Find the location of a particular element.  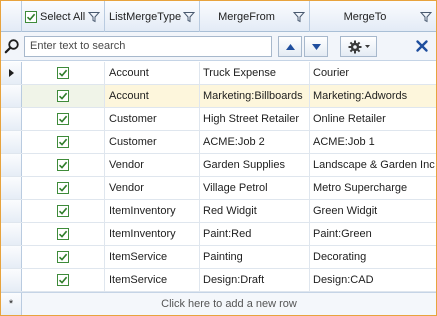

arrow-up-icon is located at coordinates (290, 46).